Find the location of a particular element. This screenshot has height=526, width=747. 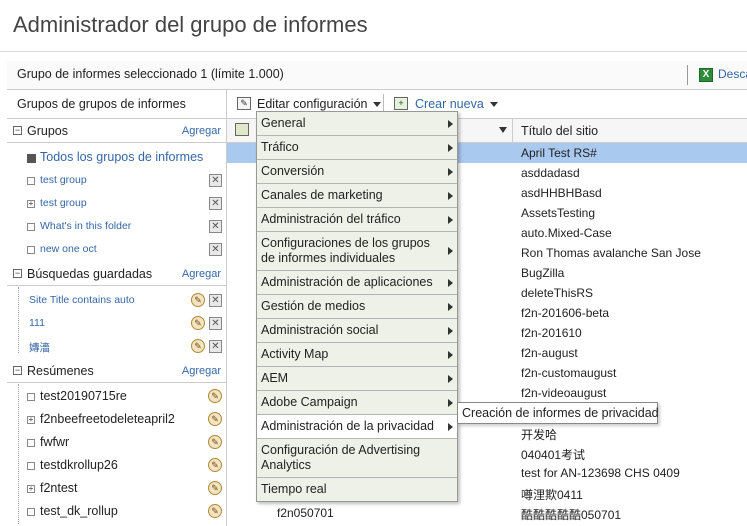

menu-item: Conversión is located at coordinates (357, 172).